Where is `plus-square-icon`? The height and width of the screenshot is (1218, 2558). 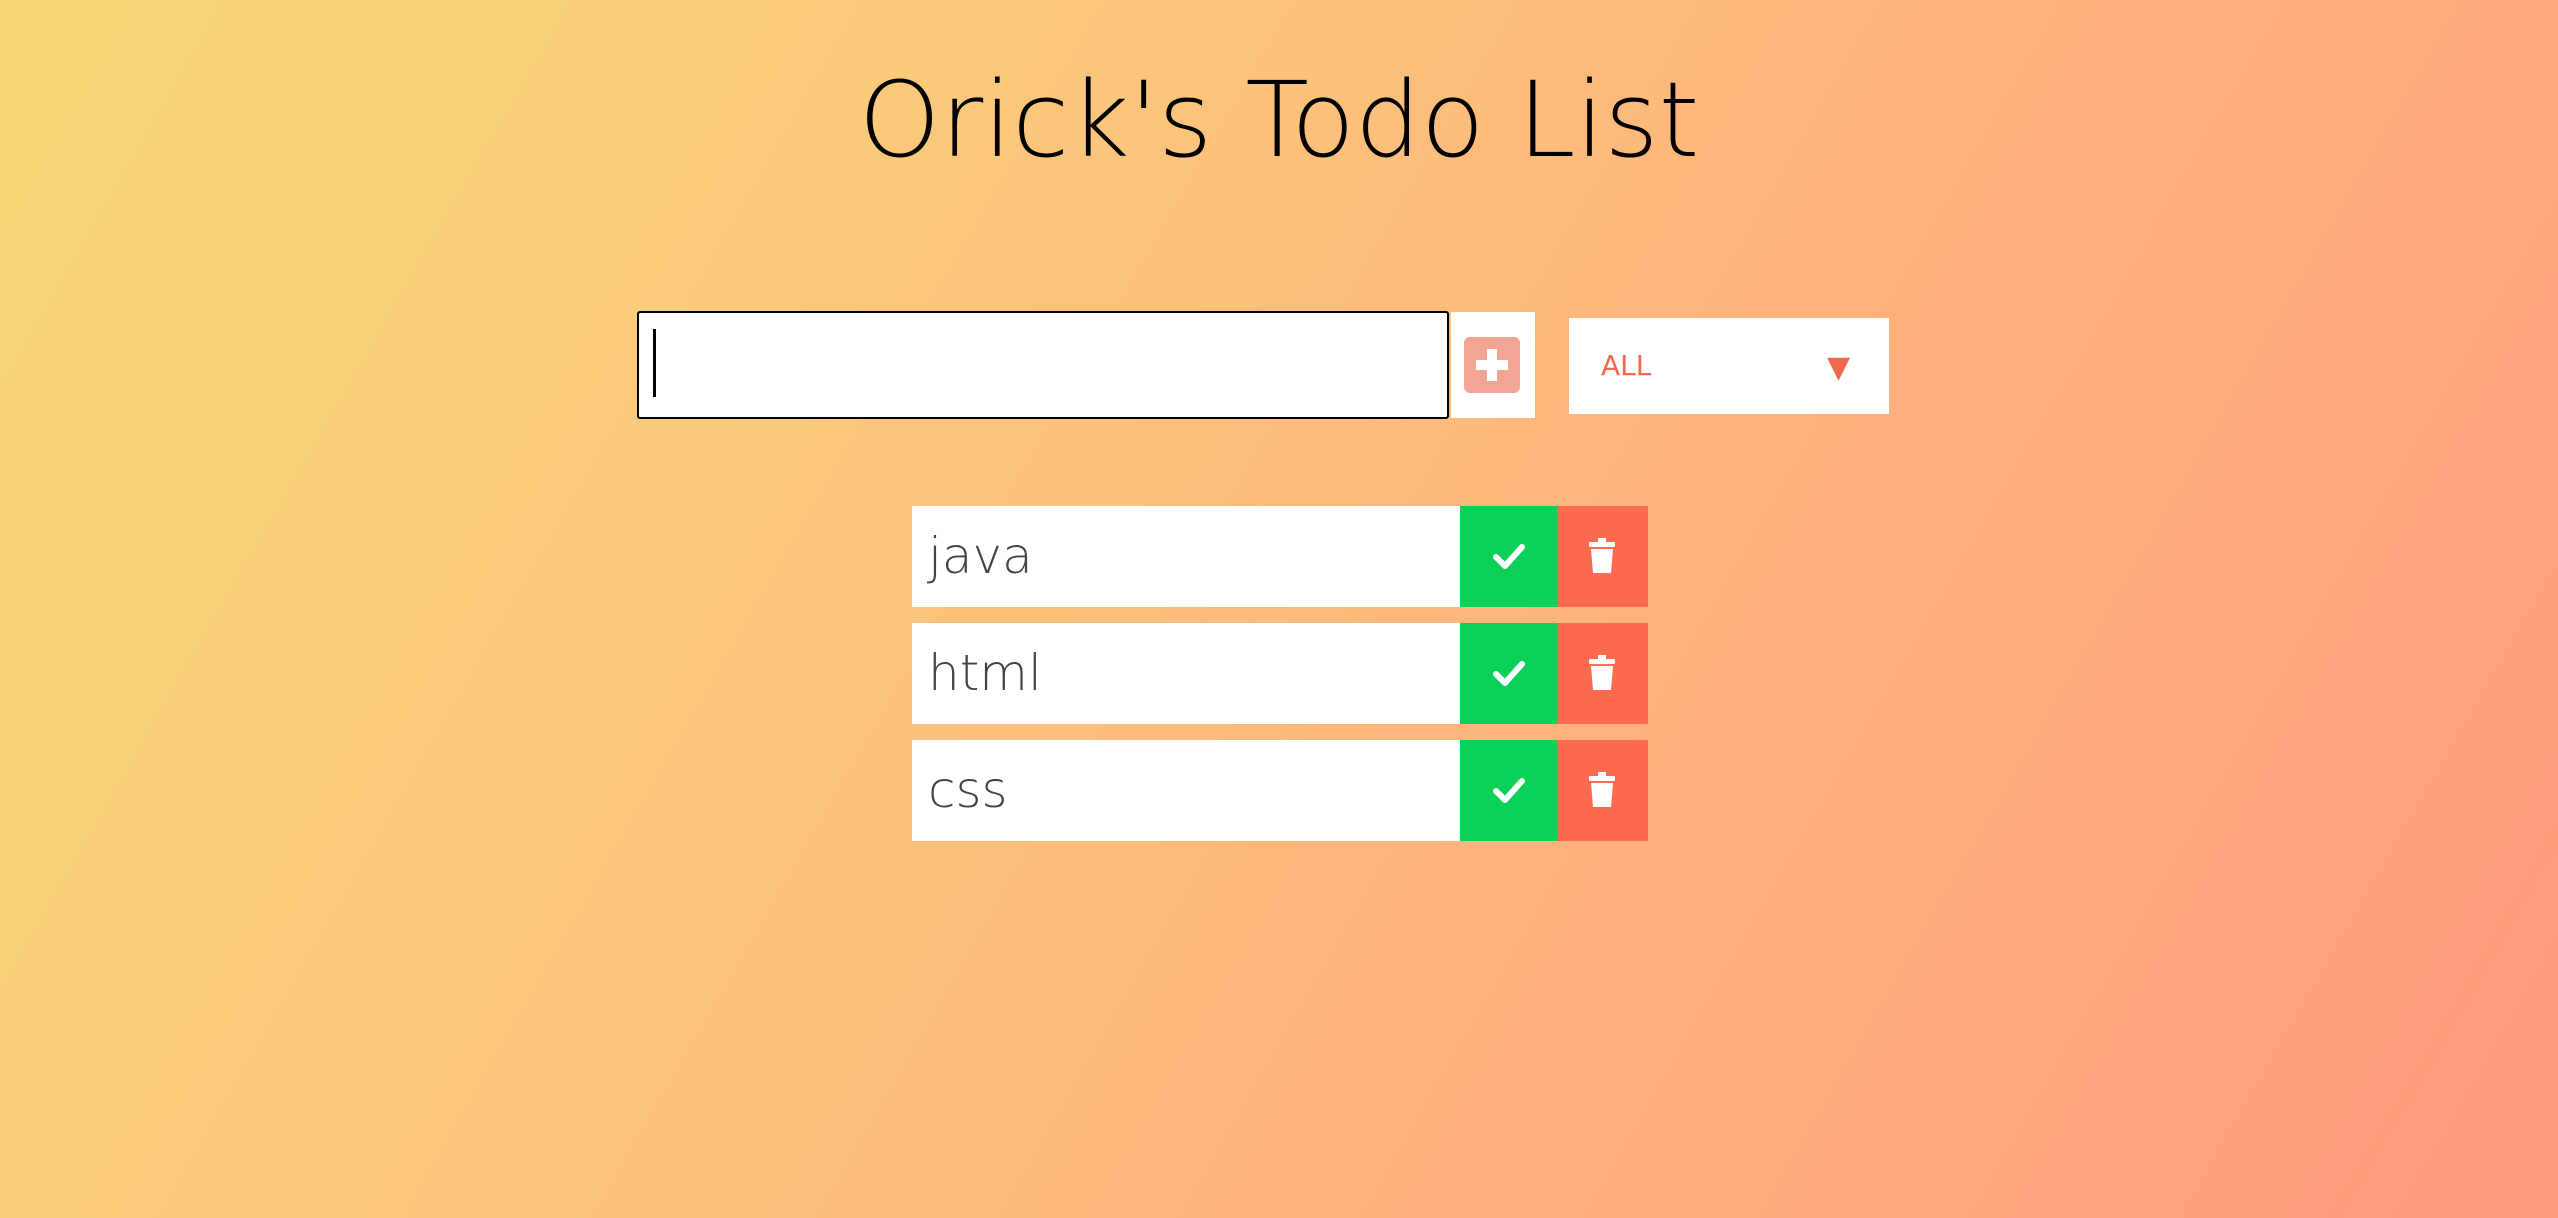
plus-square-icon is located at coordinates (1492, 365).